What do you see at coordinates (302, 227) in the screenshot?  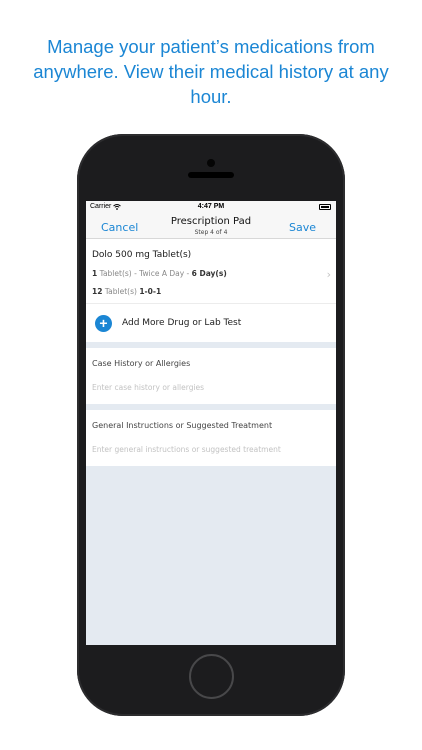 I see `save-button: Save` at bounding box center [302, 227].